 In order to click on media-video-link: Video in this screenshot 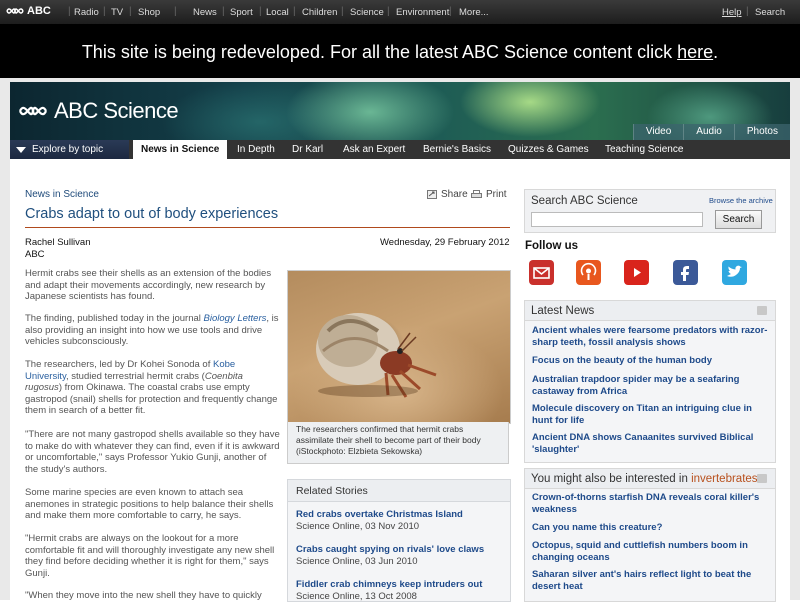, I will do `click(658, 132)`.